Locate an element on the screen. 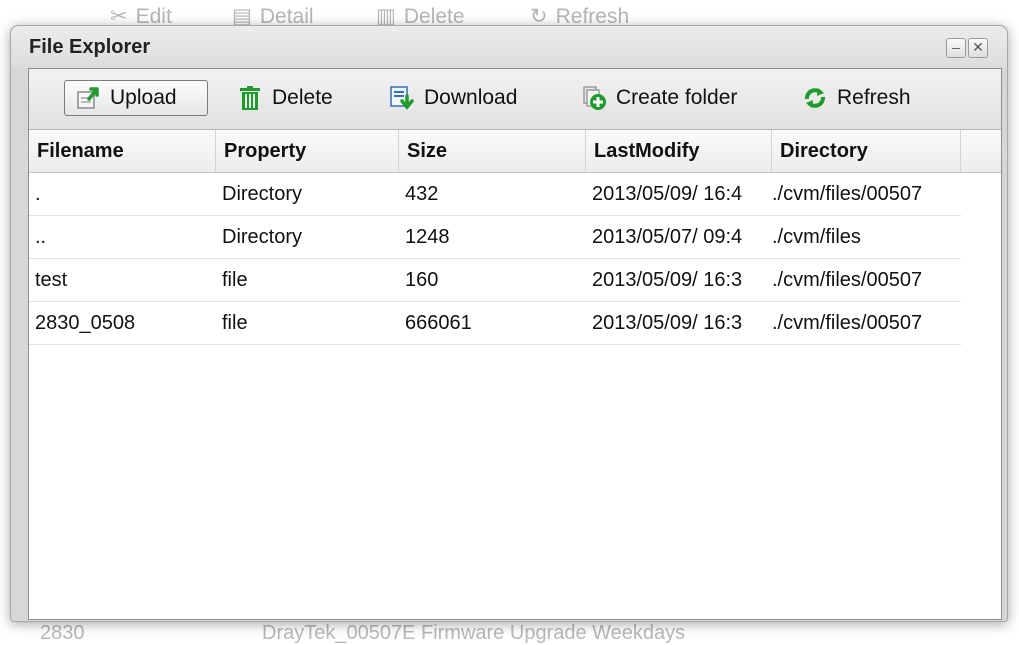  cell-lastmodify: 2013/05/07/ 09:4 is located at coordinates (667, 237).